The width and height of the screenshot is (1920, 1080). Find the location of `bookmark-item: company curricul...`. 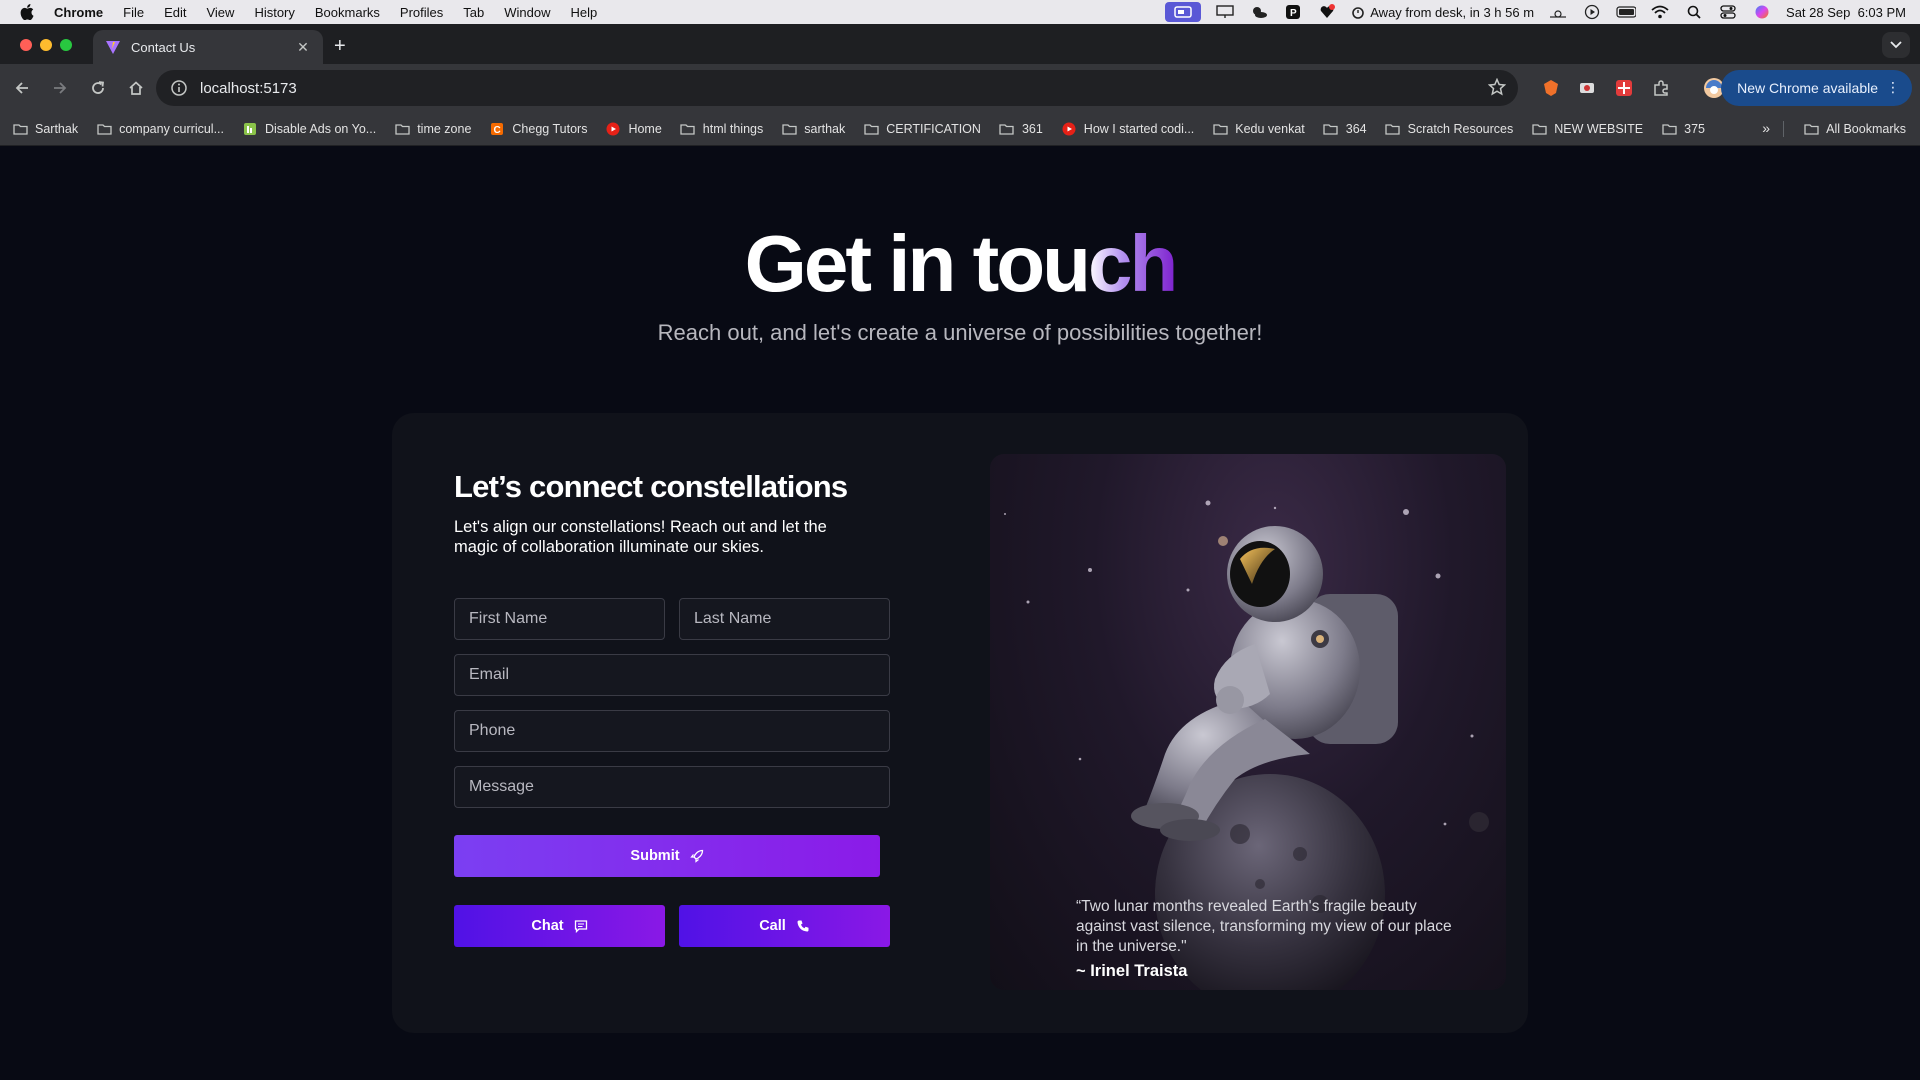

bookmark-item: company curricul... is located at coordinates (160, 129).